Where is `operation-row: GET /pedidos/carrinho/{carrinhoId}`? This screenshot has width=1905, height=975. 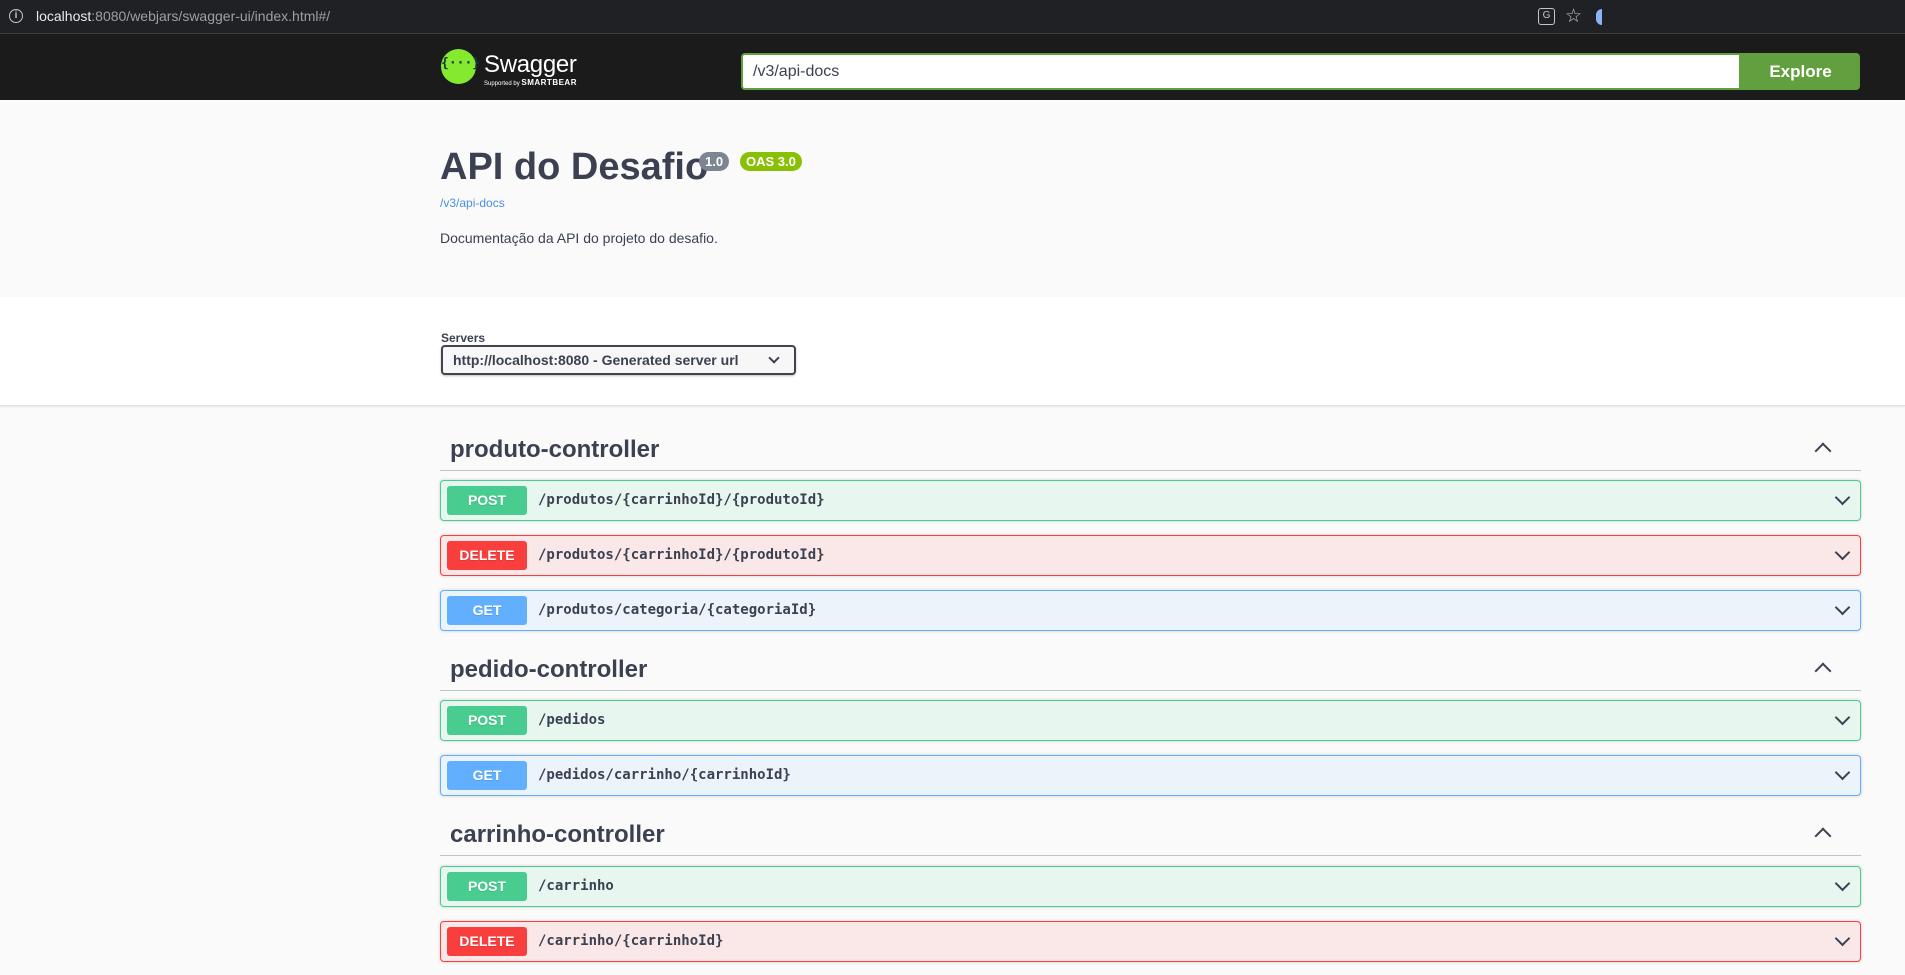
operation-row: GET /pedidos/carrinho/{carrinhoId} is located at coordinates (1150, 775).